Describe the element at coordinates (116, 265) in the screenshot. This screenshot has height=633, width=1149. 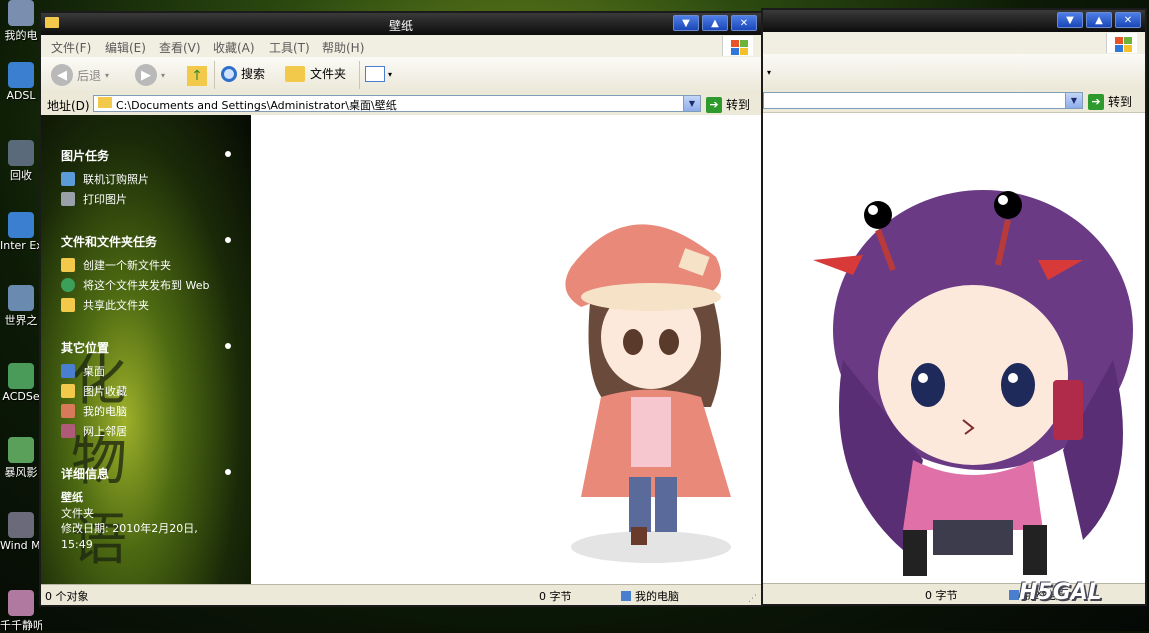
I see `new-folder-link: 创建一个新文件夹` at that location.